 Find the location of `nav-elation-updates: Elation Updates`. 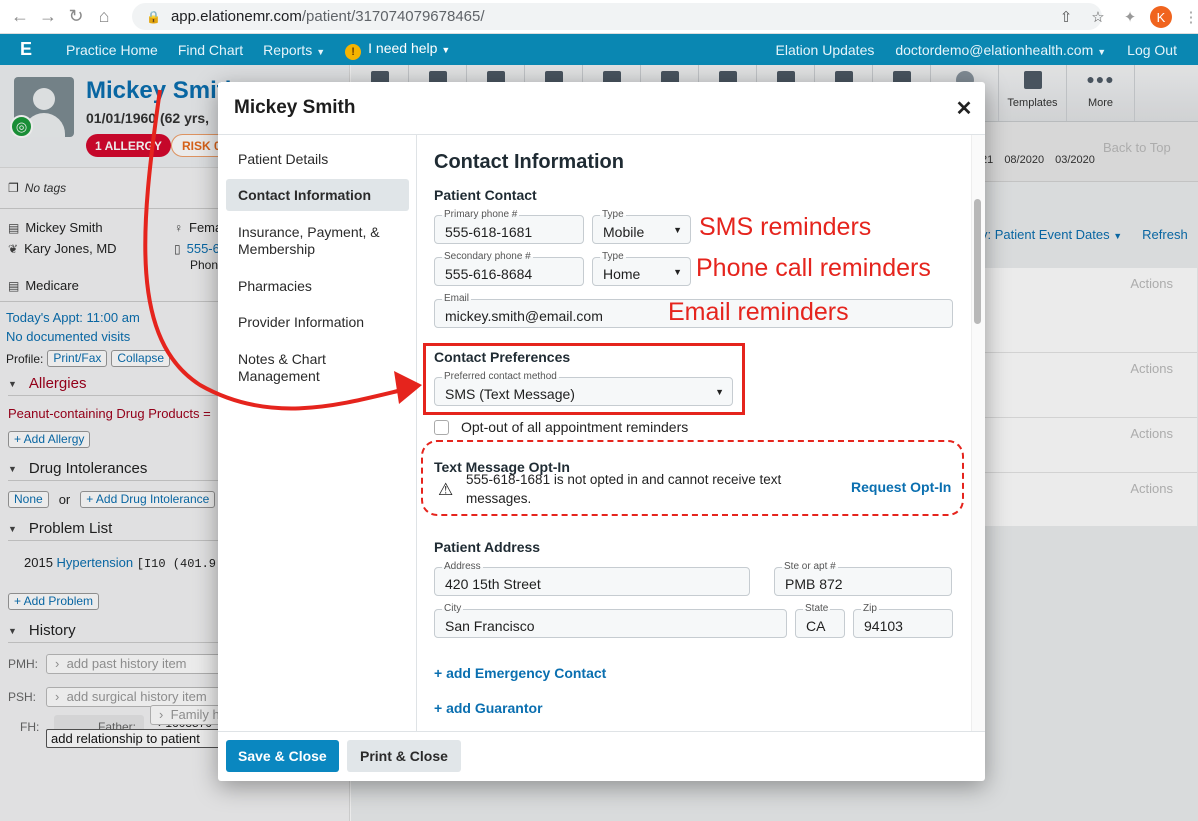

nav-elation-updates: Elation Updates is located at coordinates (825, 50).